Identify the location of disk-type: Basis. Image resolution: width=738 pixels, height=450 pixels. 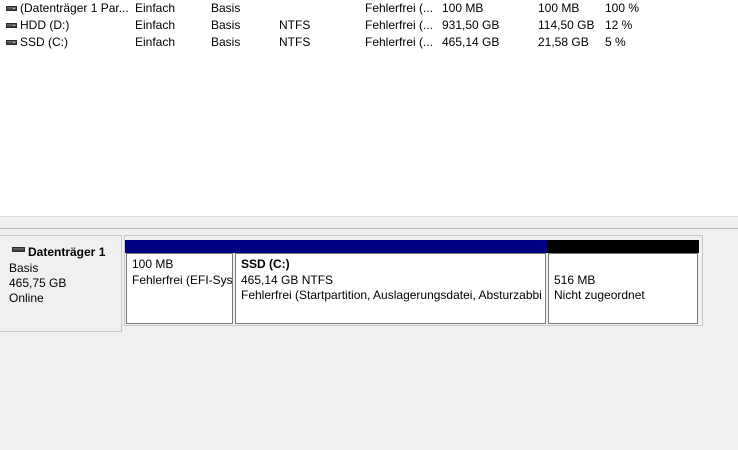
(24, 268).